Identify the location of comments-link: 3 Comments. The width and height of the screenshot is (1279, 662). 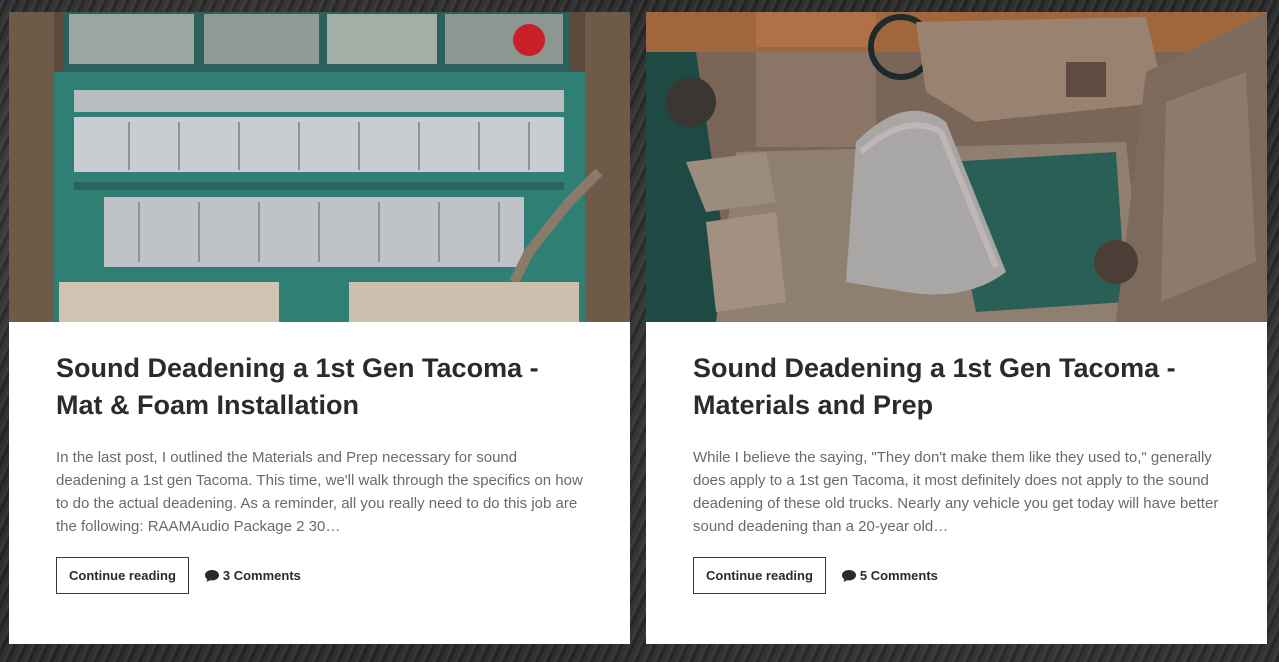
(252, 575).